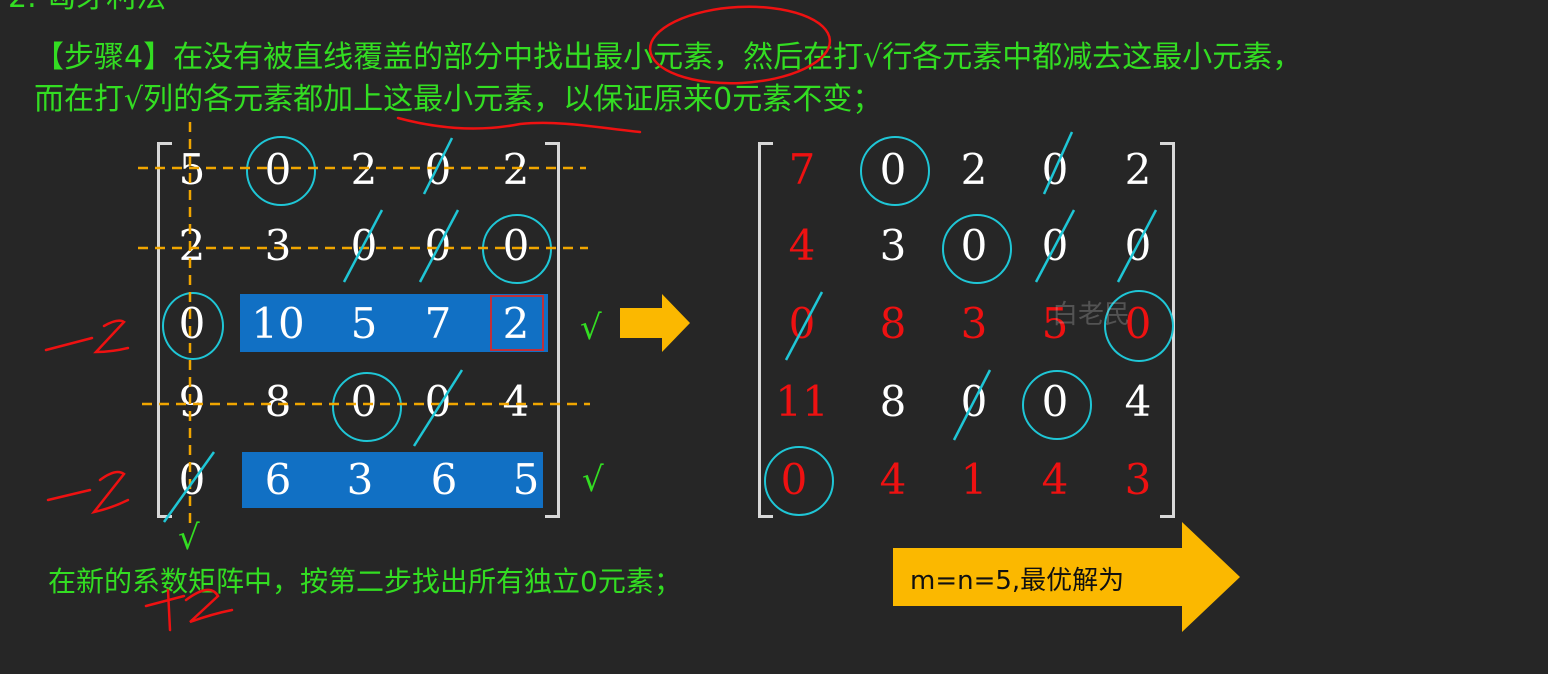 The width and height of the screenshot is (1548, 674). Describe the element at coordinates (740, 45) in the screenshot. I see `pen-circle-highlight` at that location.